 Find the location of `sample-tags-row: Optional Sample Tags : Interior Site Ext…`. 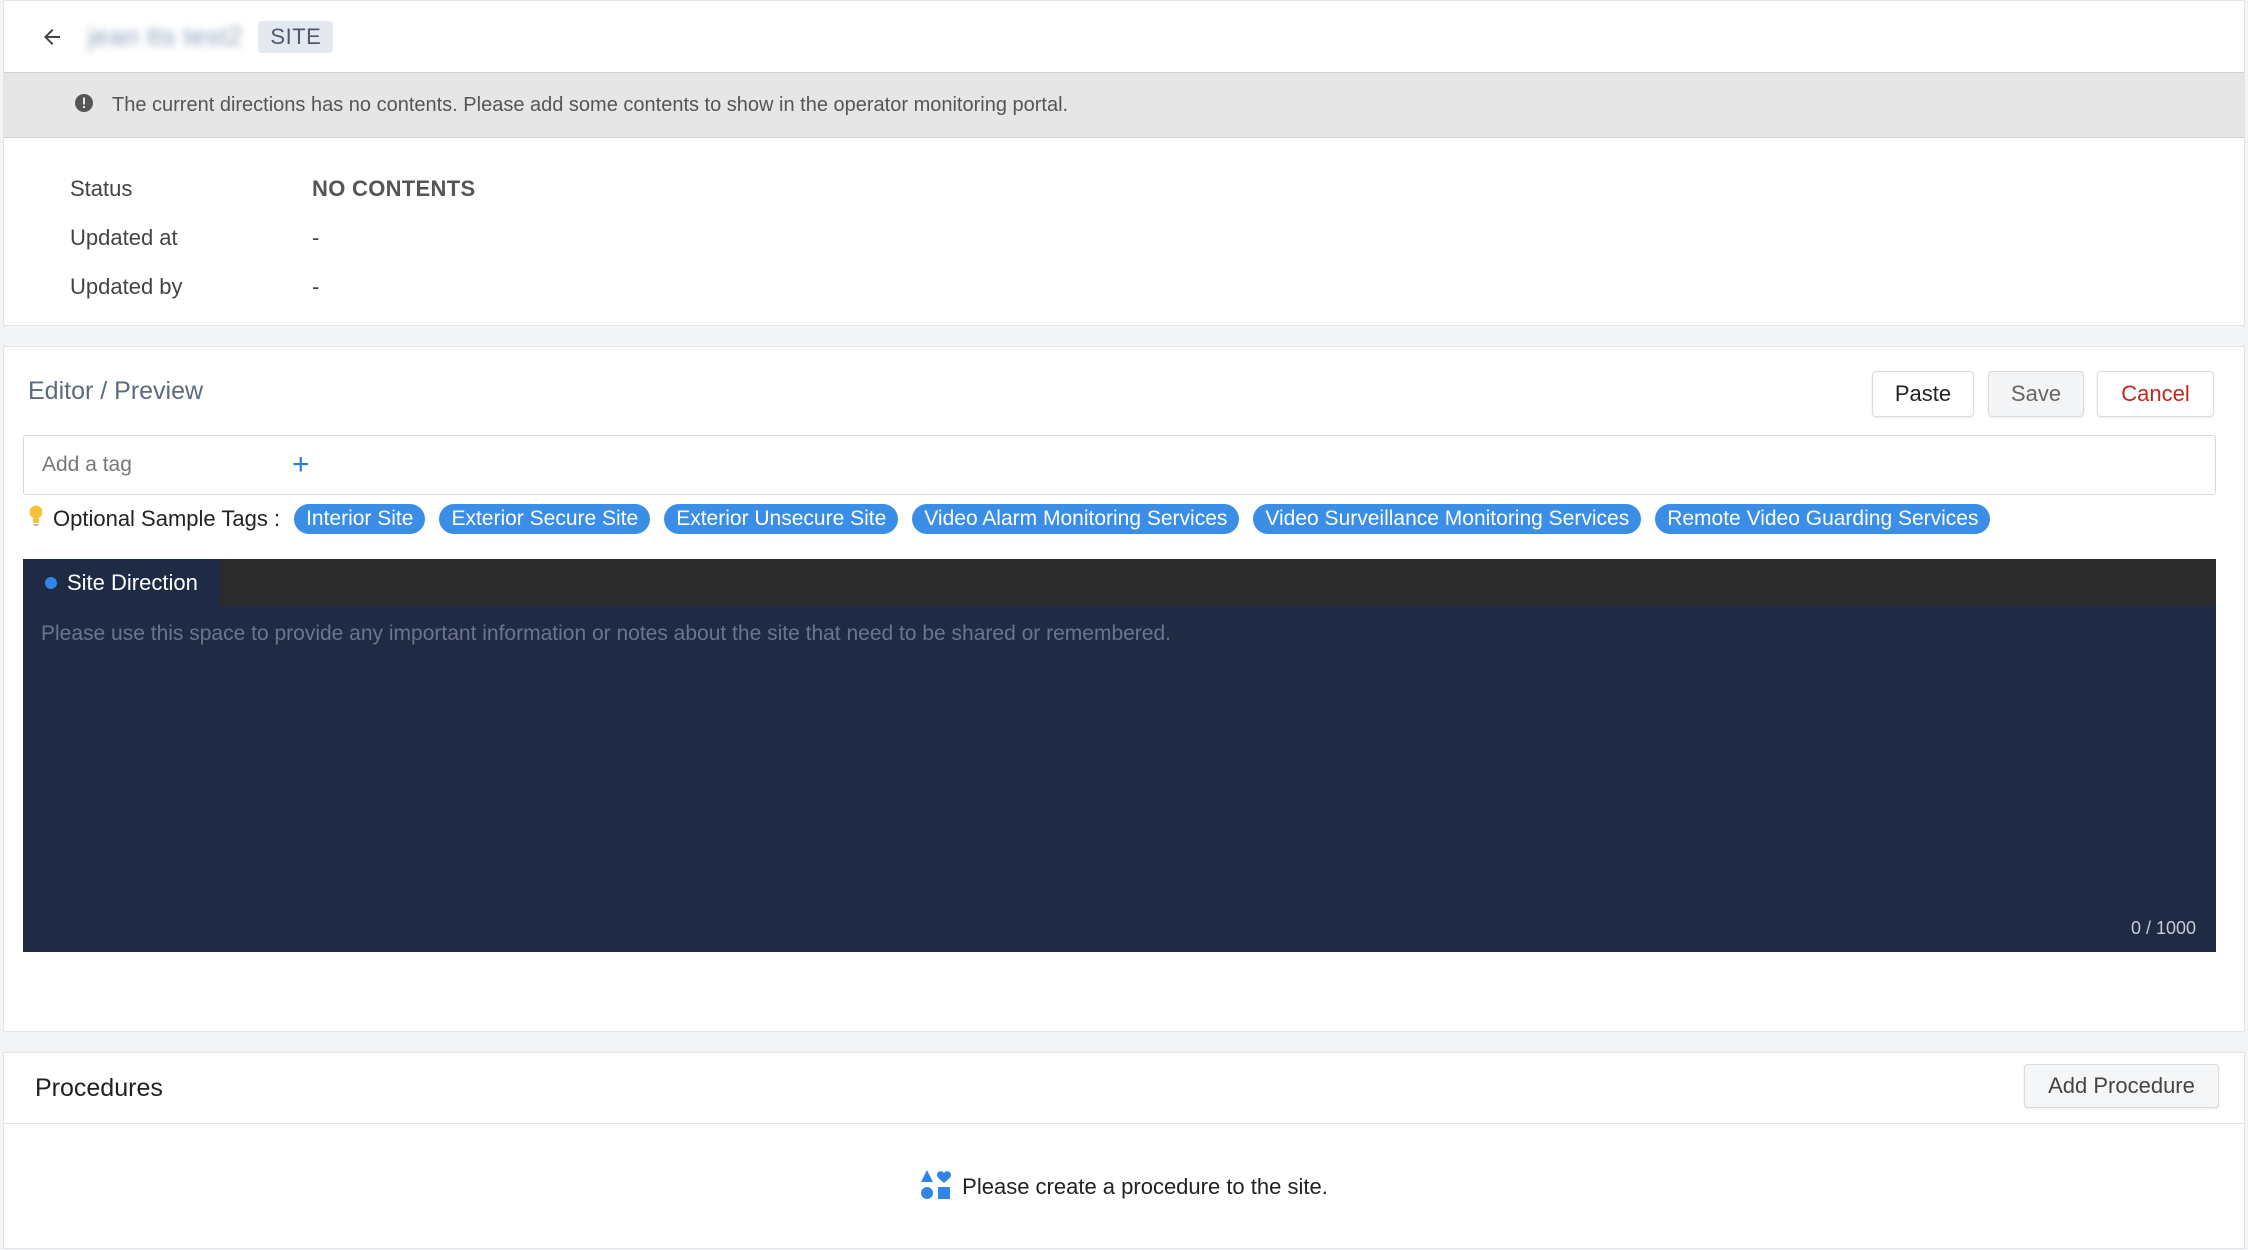

sample-tags-row: Optional Sample Tags : Interior Site Ext… is located at coordinates (1015, 519).